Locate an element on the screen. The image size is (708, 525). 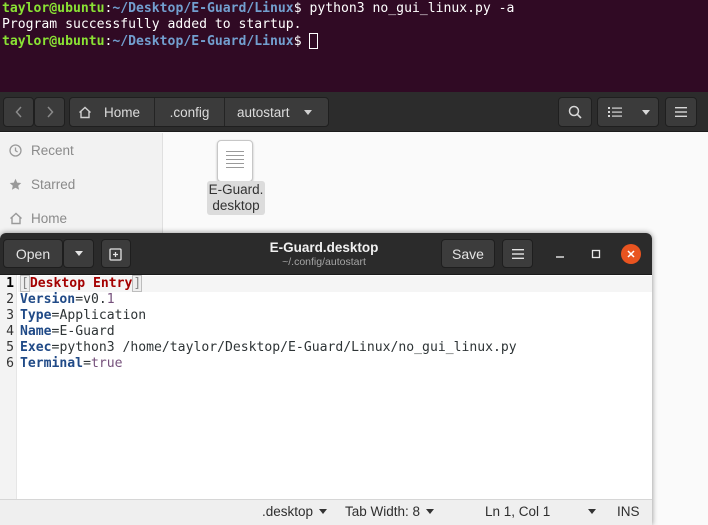
open-recent-button is located at coordinates (78, 253).